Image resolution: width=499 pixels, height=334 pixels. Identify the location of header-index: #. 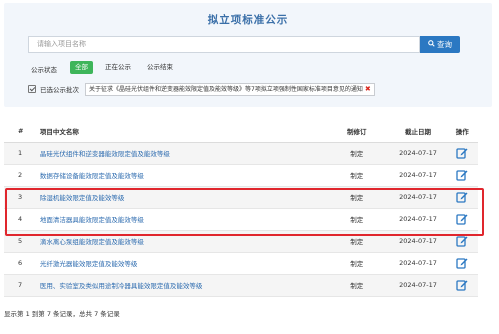
(17, 131).